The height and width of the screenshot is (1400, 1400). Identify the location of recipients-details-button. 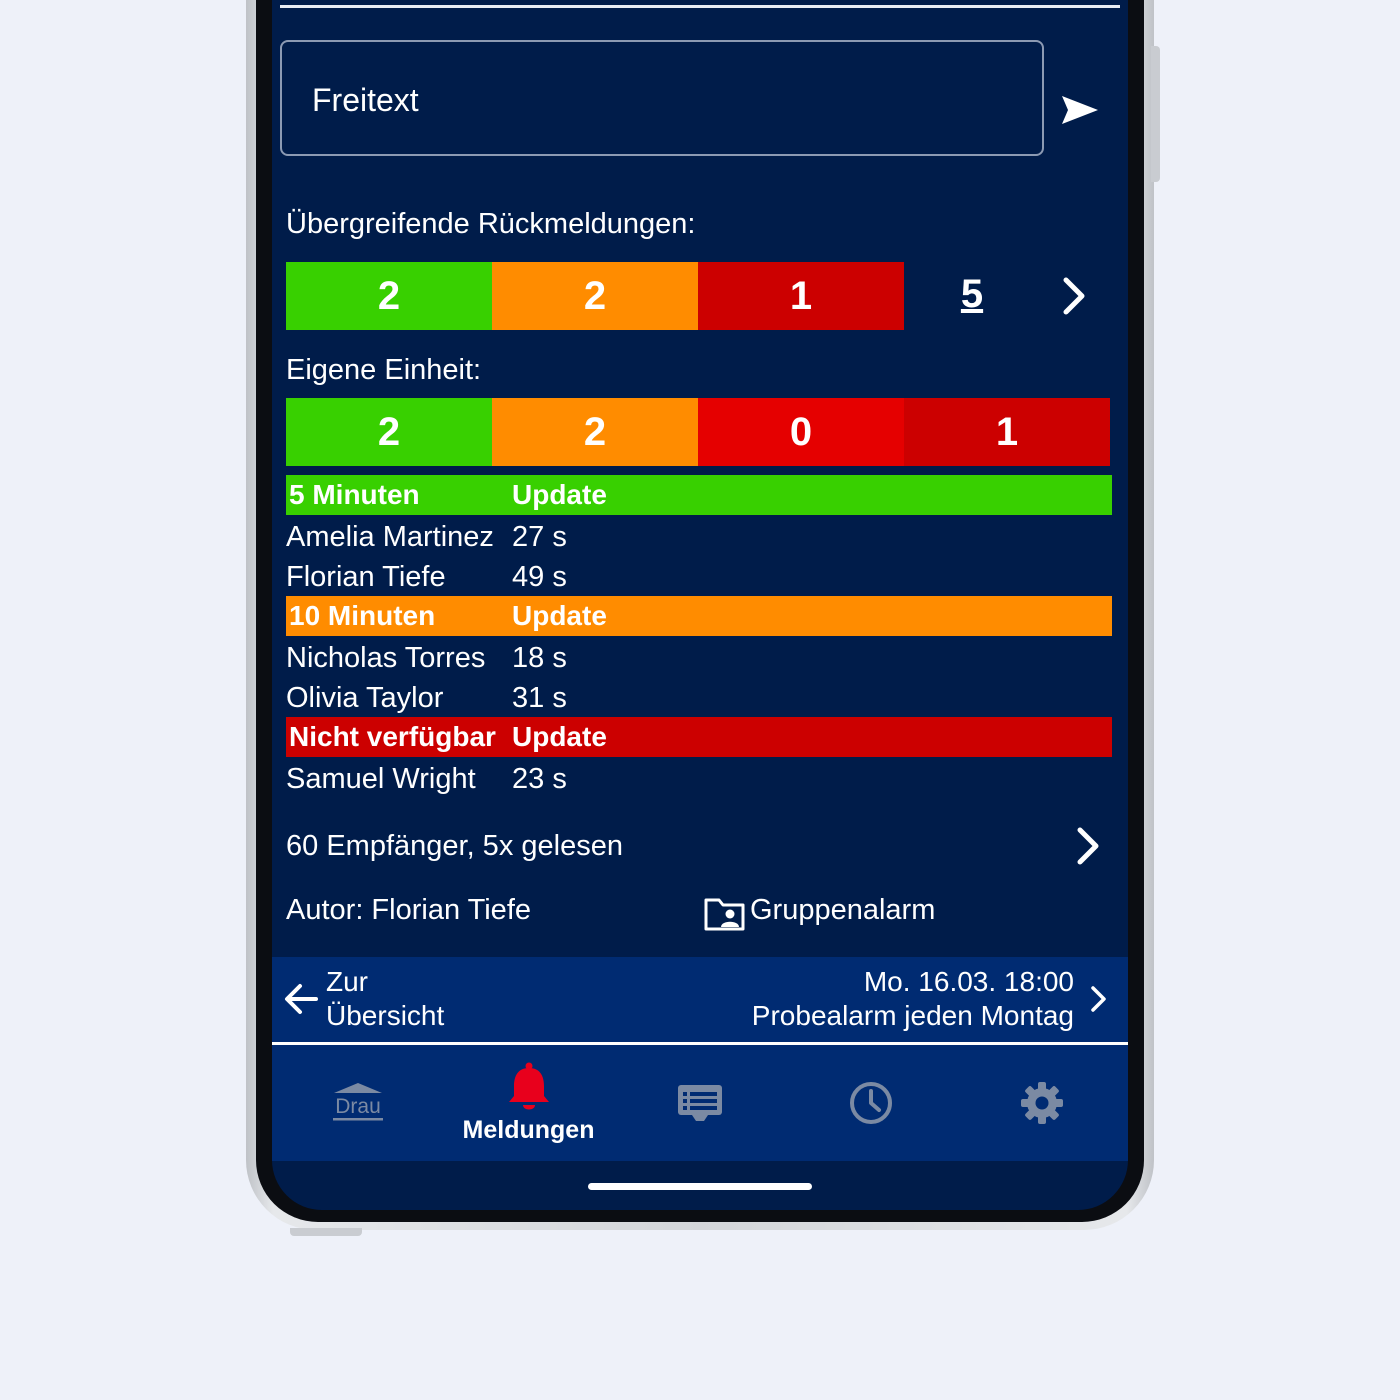
(1088, 848).